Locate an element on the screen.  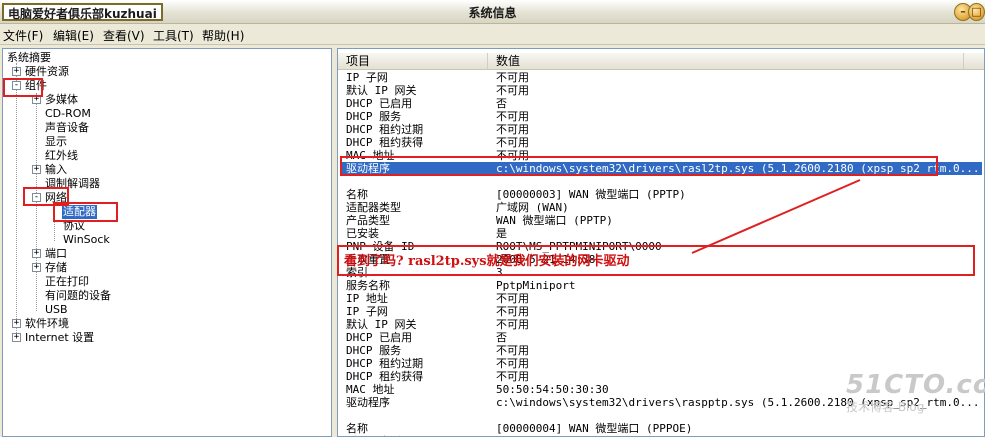
cell-item: 默认 IP 网关 is located at coordinates (381, 90).